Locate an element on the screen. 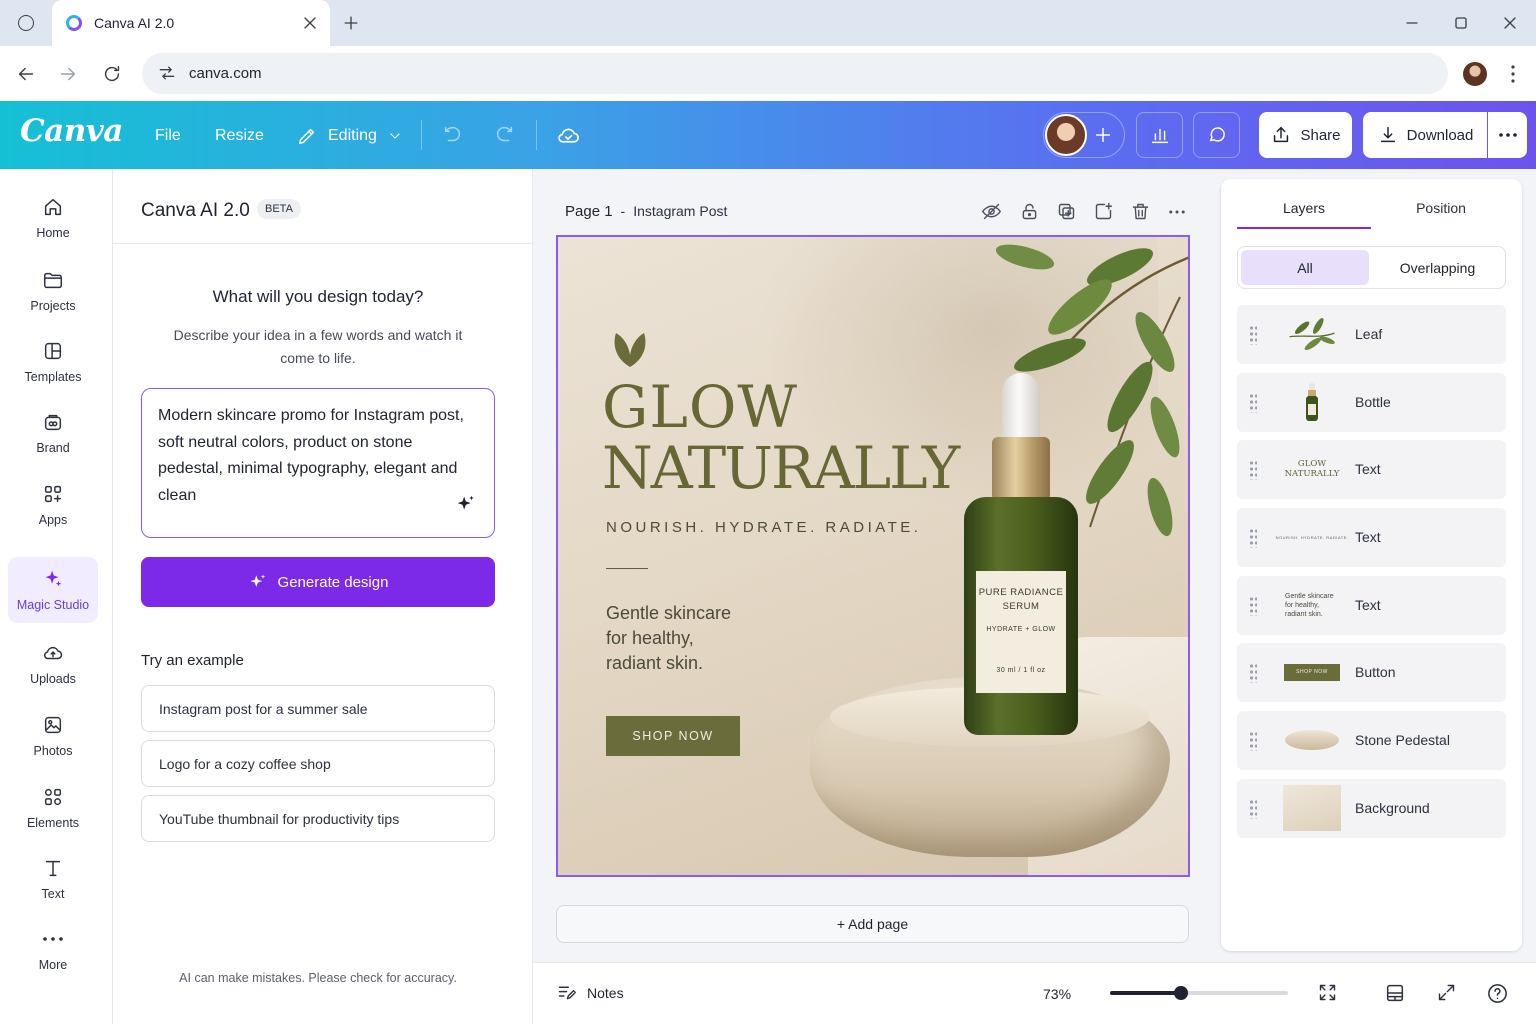 This screenshot has width=1536, height=1024. rail-uploads: Uploads is located at coordinates (53, 664).